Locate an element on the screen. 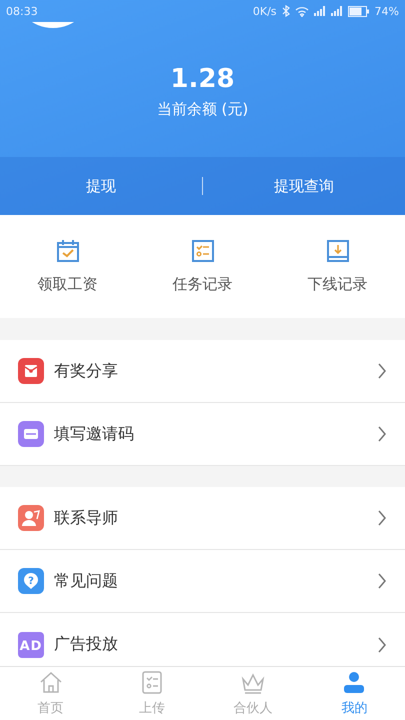 This screenshot has height=720, width=405. calendar-check-icon is located at coordinates (68, 251).